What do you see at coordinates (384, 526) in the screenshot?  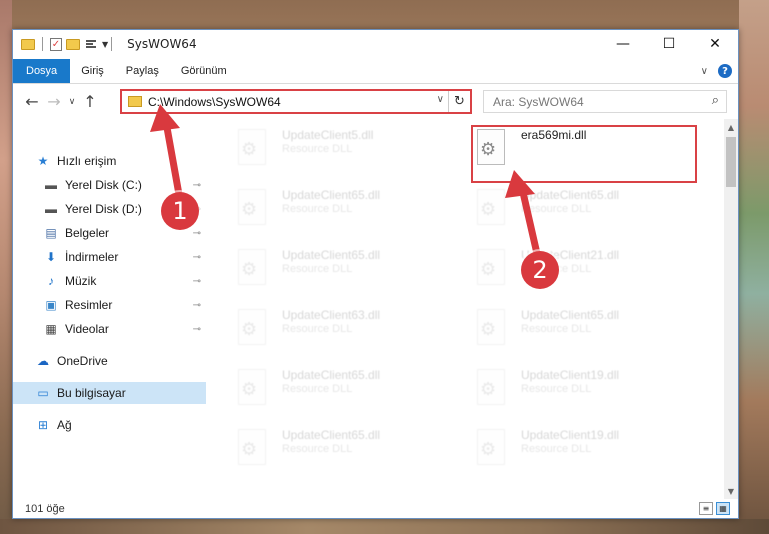 I see `desktop-background-bottom` at bounding box center [384, 526].